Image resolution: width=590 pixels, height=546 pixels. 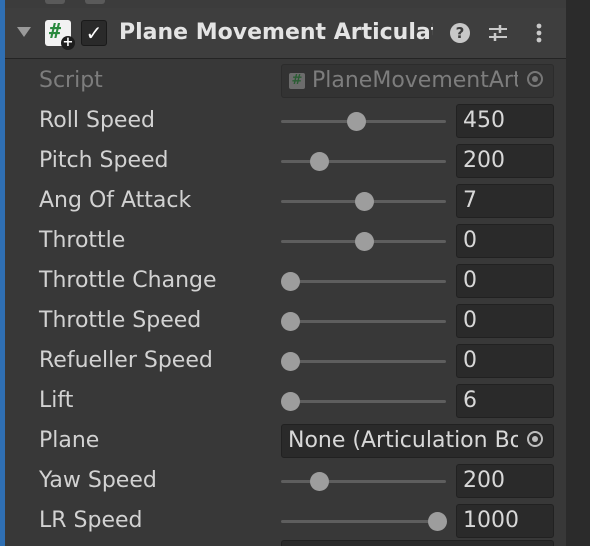 I want to click on script-row: Script # PlaneMovementArticulation, so click(x=283, y=81).